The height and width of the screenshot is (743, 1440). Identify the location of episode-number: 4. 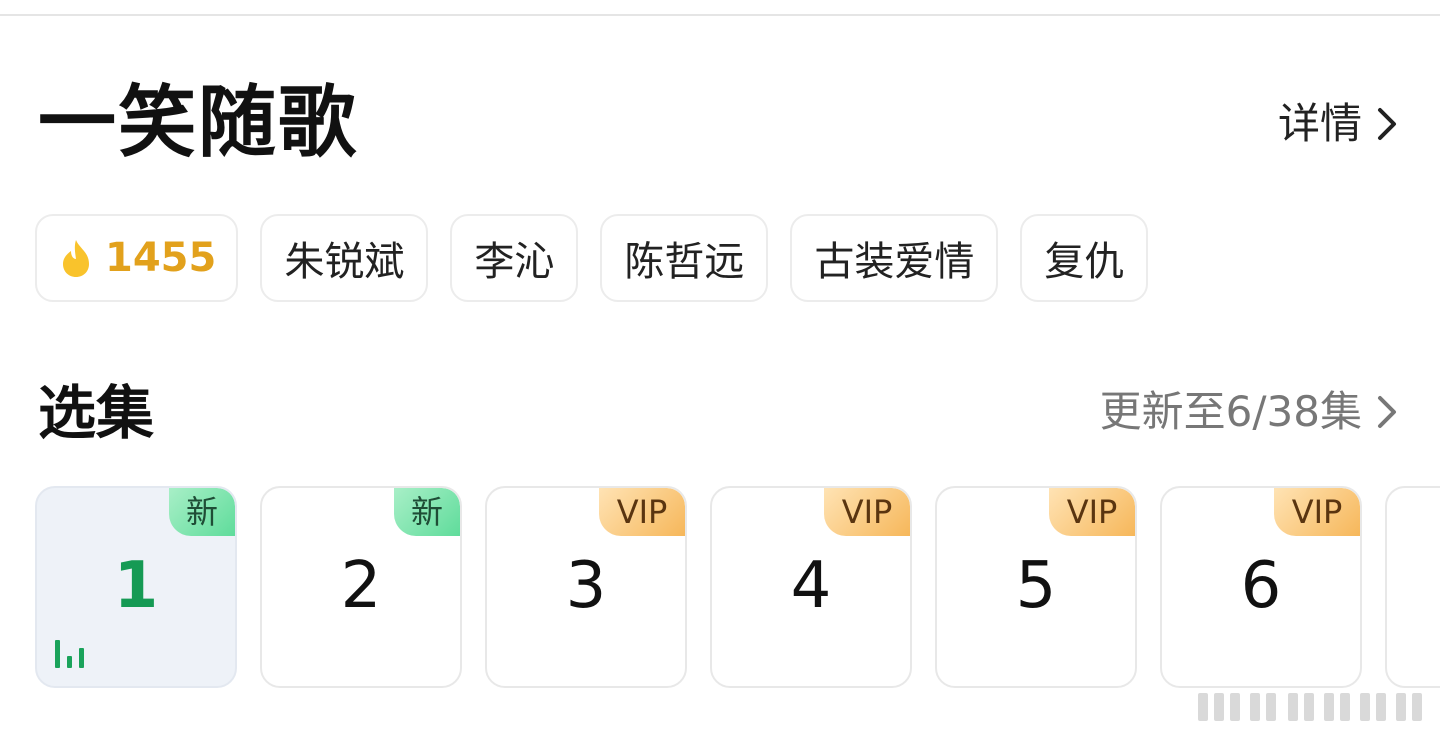
(811, 586).